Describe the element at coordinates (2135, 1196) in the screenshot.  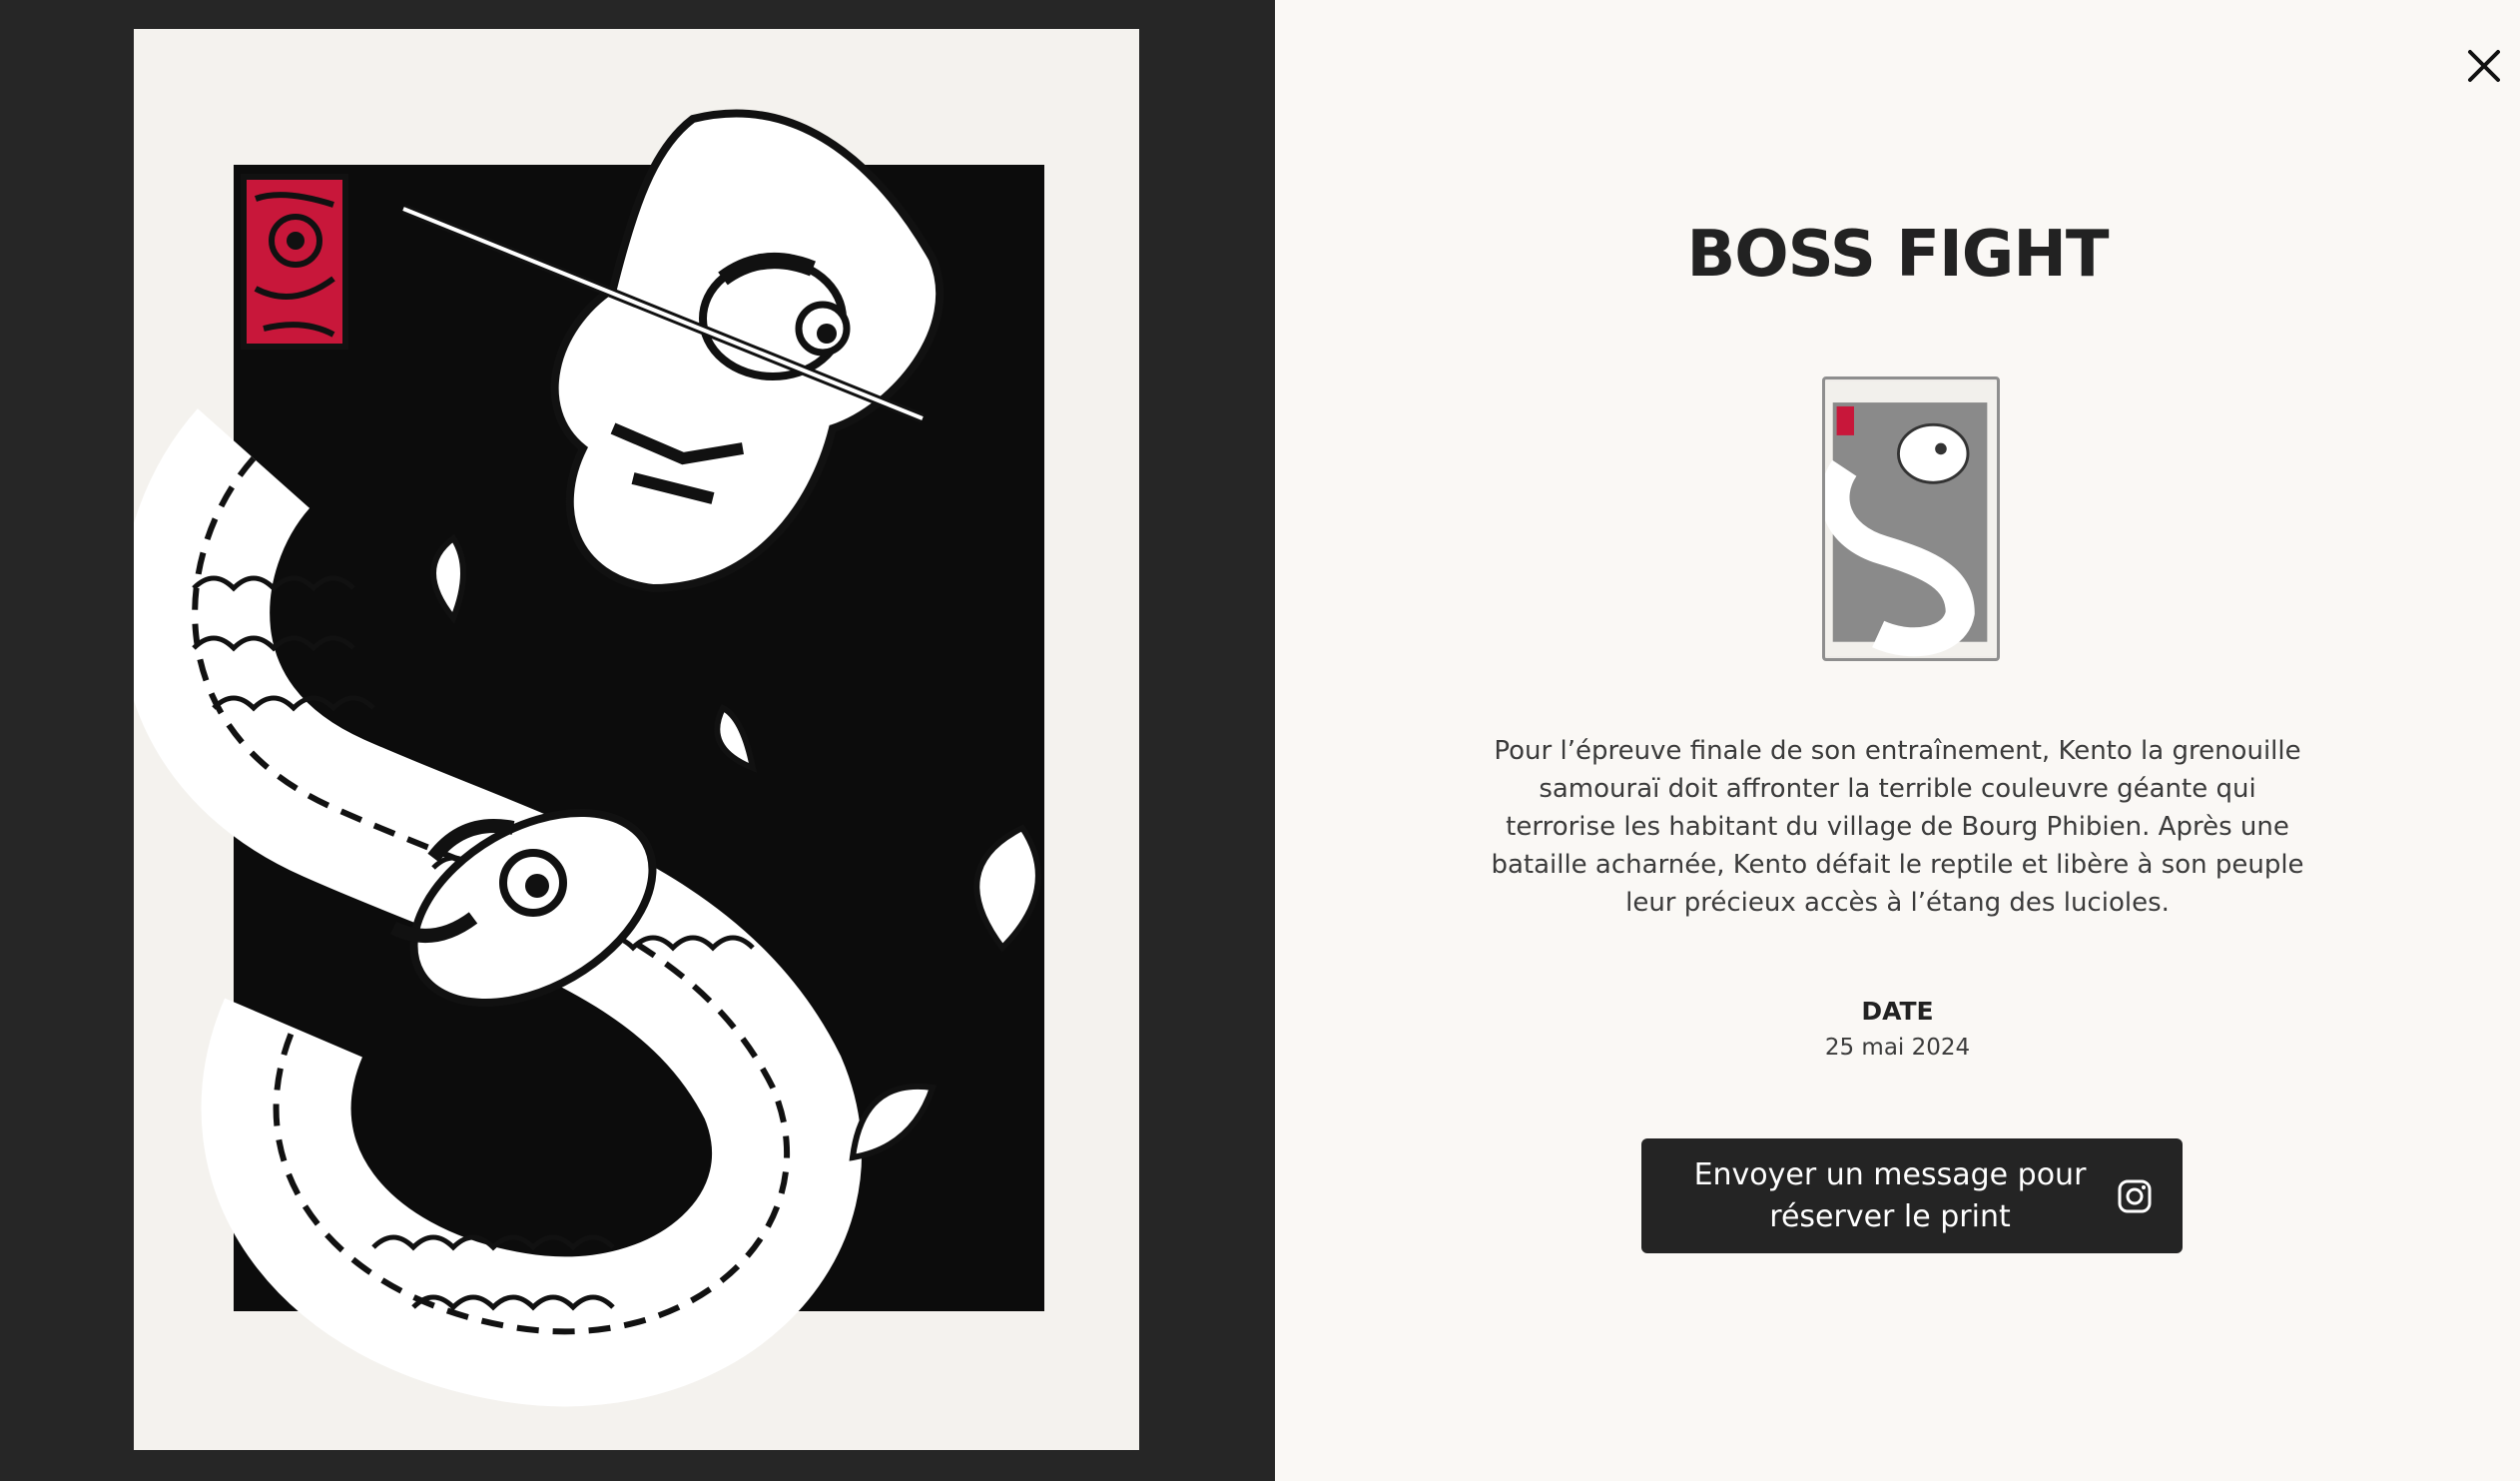
I see `instagram-icon` at that location.